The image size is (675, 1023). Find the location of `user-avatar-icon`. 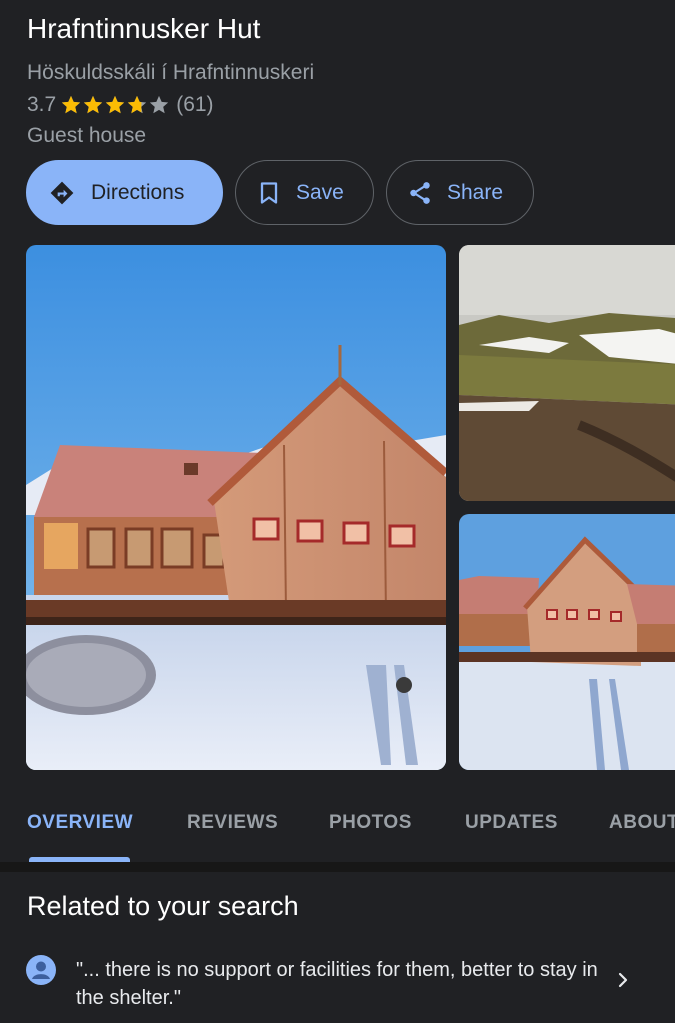

user-avatar-icon is located at coordinates (41, 970).